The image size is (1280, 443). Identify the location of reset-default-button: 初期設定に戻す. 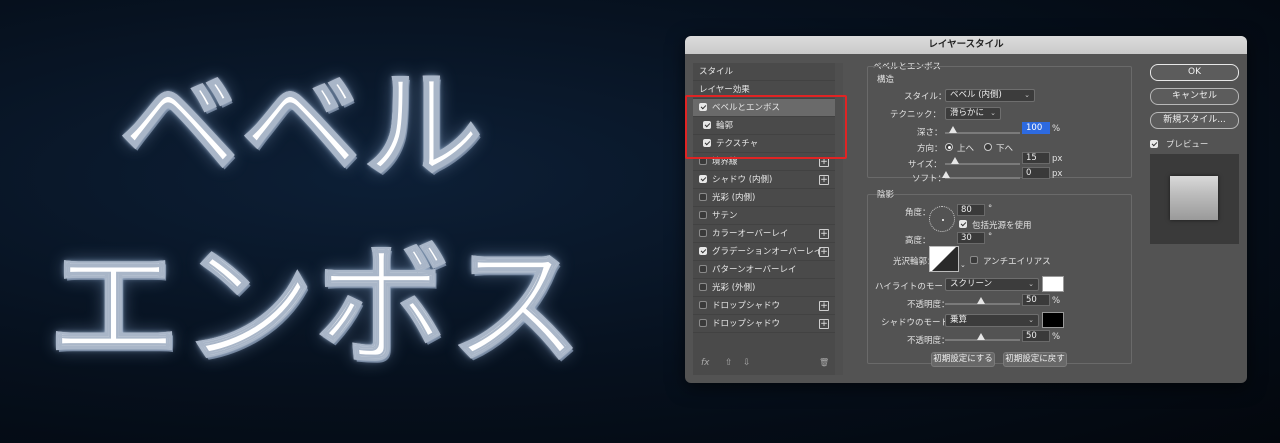
(1035, 359).